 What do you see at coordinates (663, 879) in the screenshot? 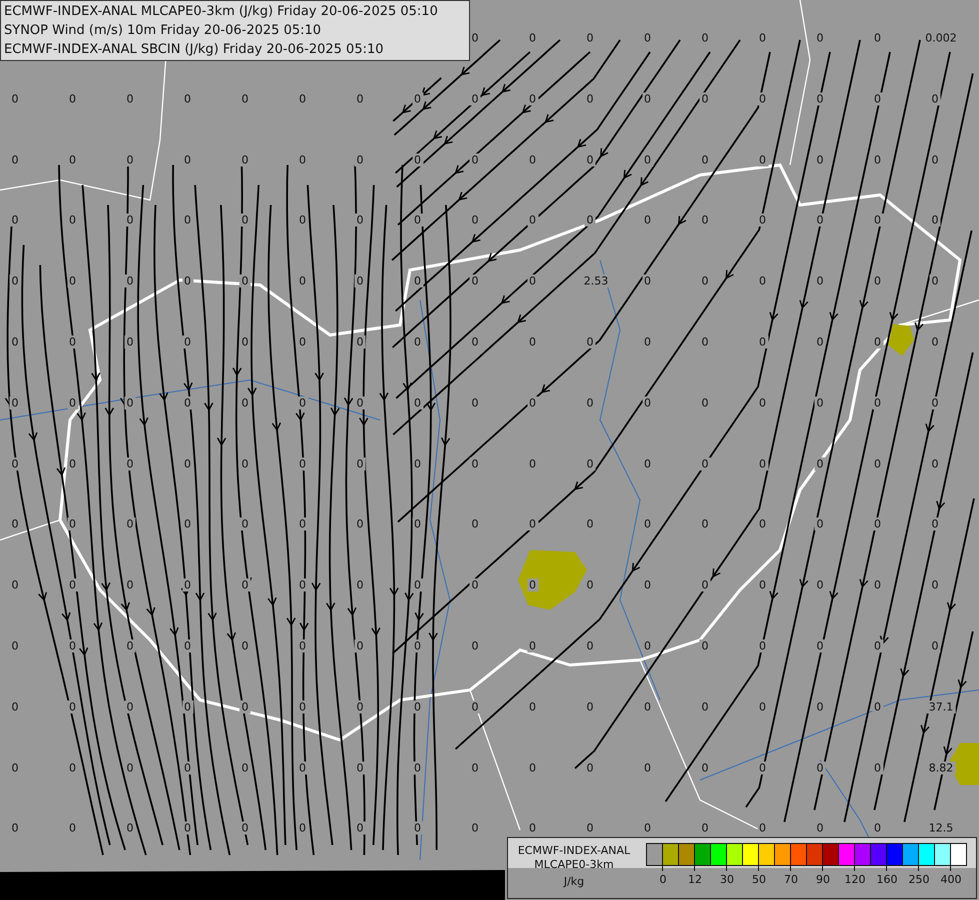
I see `tick-label: 0` at bounding box center [663, 879].